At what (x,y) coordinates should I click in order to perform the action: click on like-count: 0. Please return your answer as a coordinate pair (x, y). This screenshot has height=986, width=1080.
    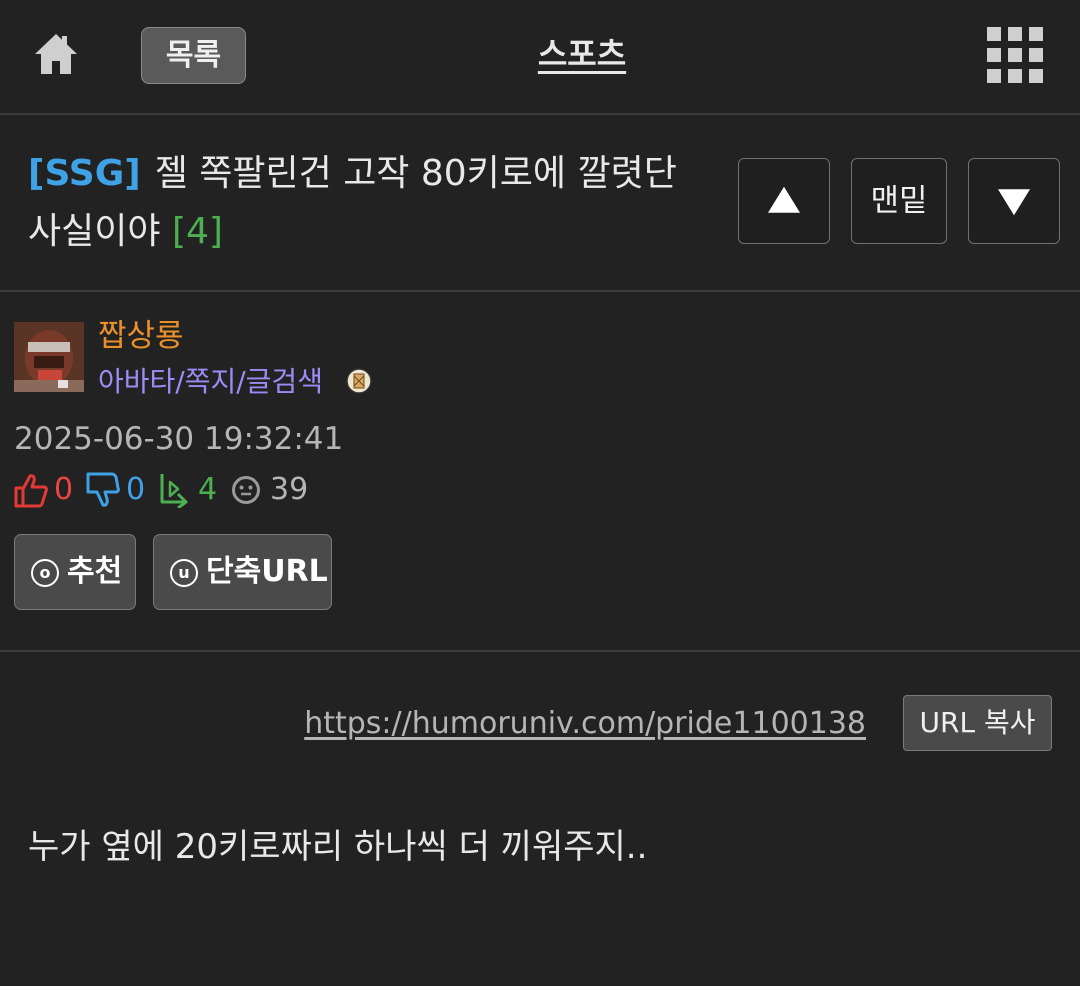
    Looking at the image, I should click on (64, 489).